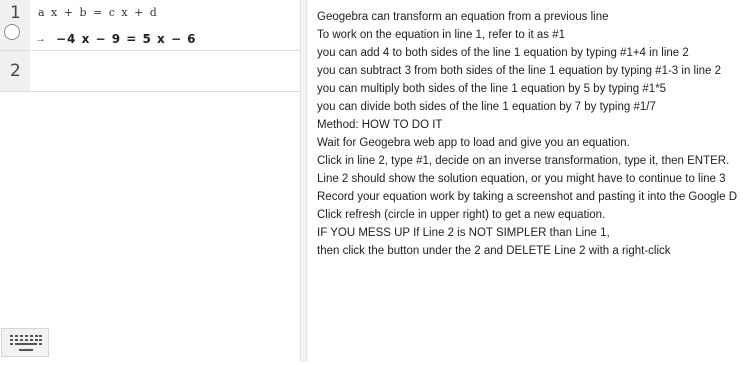 This screenshot has height=365, width=752. Describe the element at coordinates (40, 39) in the screenshot. I see `output-arrow-icon: →` at that location.